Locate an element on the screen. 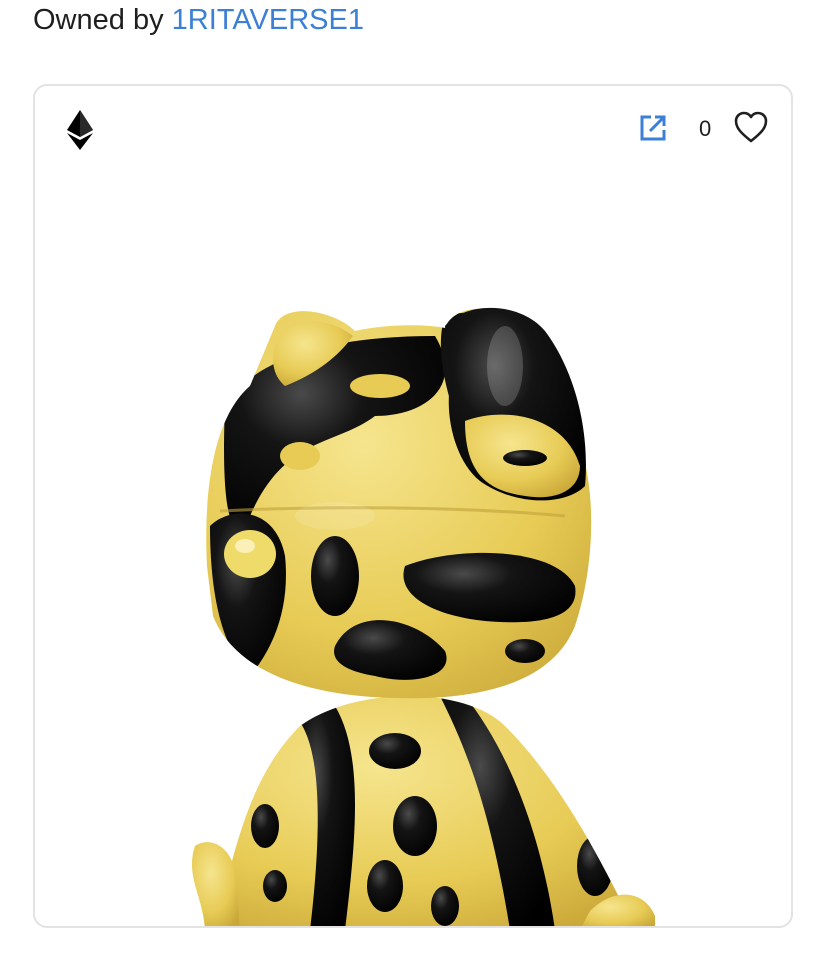 The image size is (828, 960). external-link-icon is located at coordinates (653, 128).